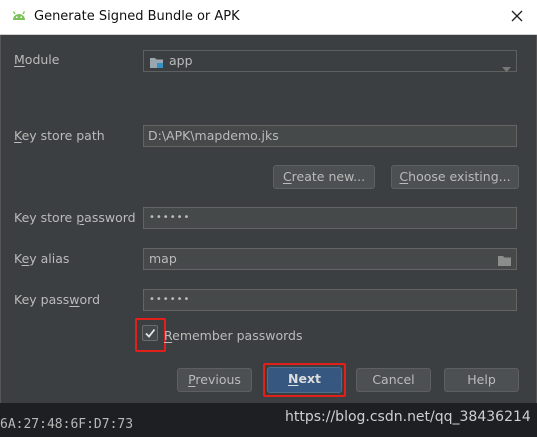  What do you see at coordinates (163, 258) in the screenshot?
I see `key-alias-value: map` at bounding box center [163, 258].